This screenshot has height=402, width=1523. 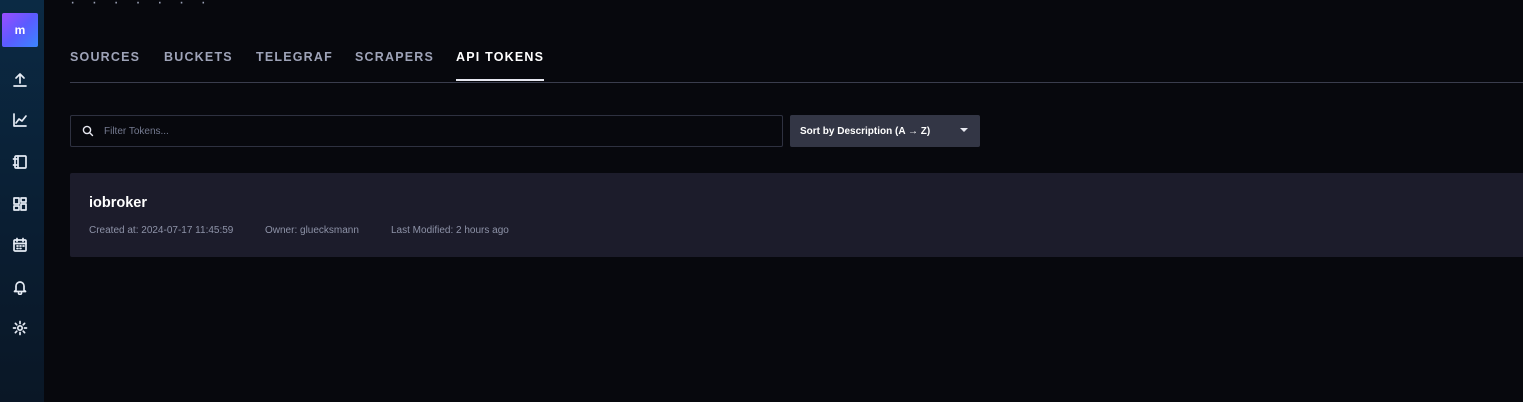 What do you see at coordinates (118, 203) in the screenshot?
I see `token-name: iobroker` at bounding box center [118, 203].